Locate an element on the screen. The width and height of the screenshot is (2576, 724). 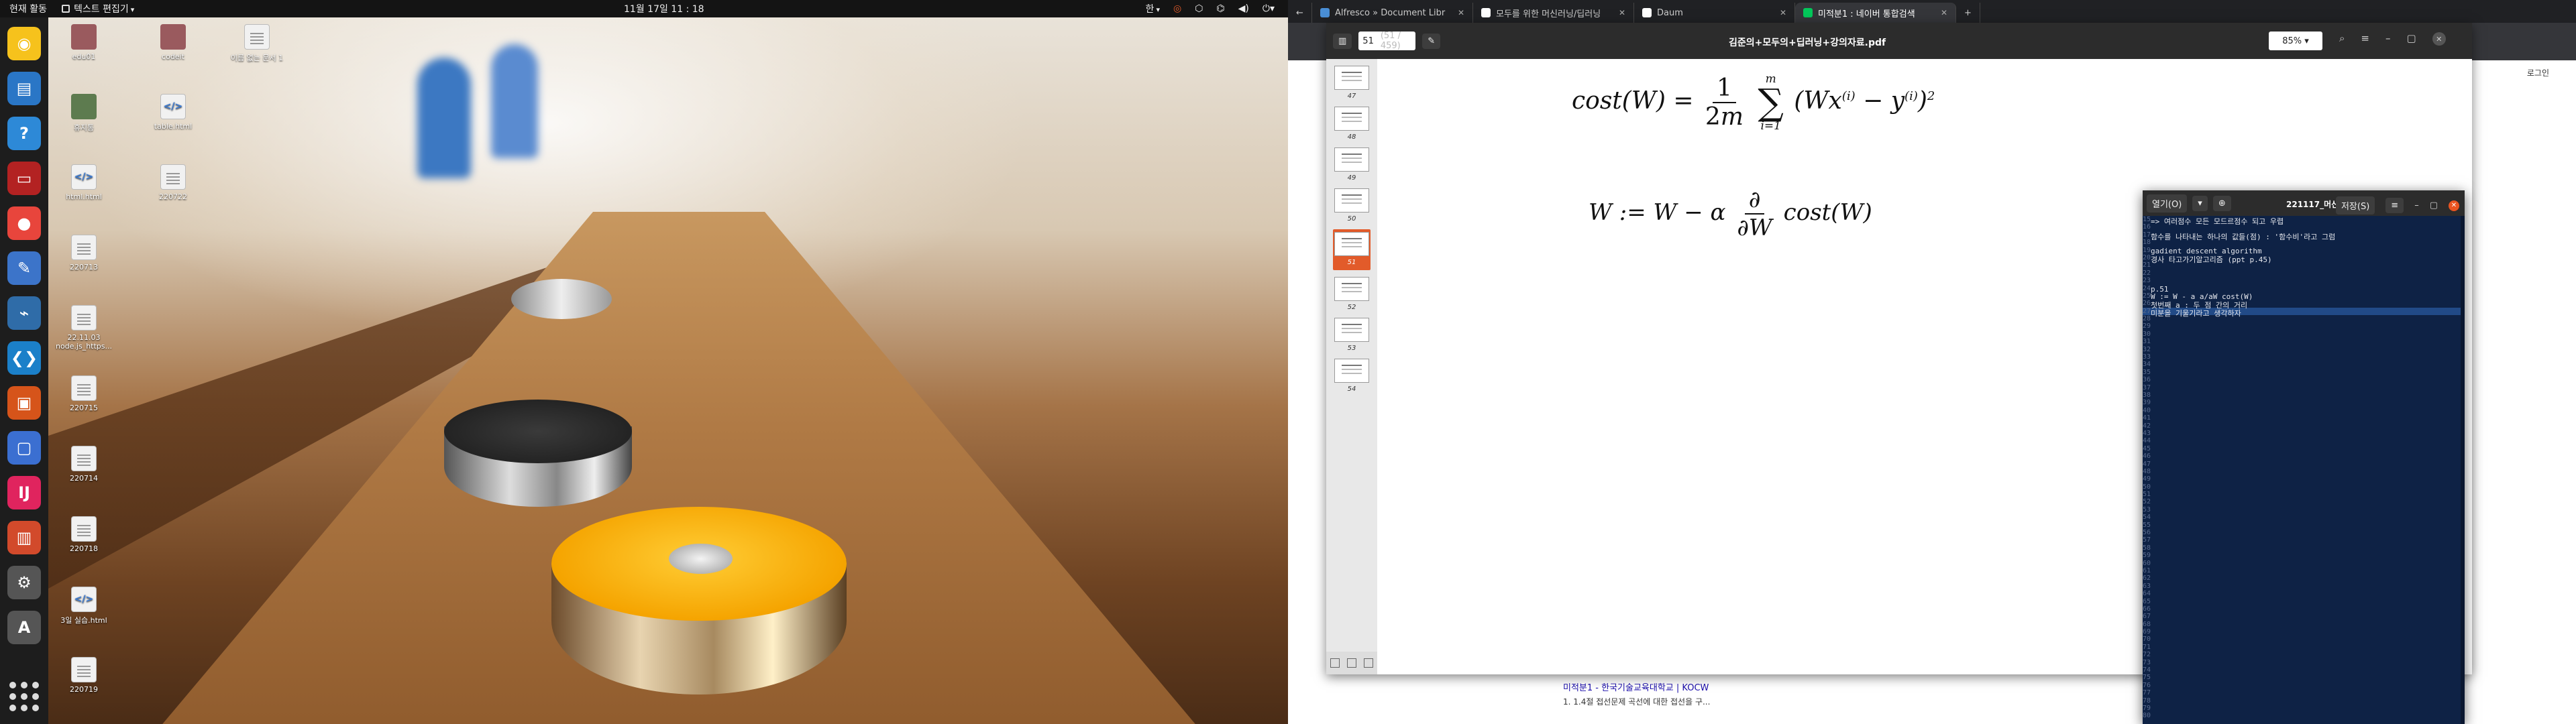
software-icon: A is located at coordinates (24, 627).